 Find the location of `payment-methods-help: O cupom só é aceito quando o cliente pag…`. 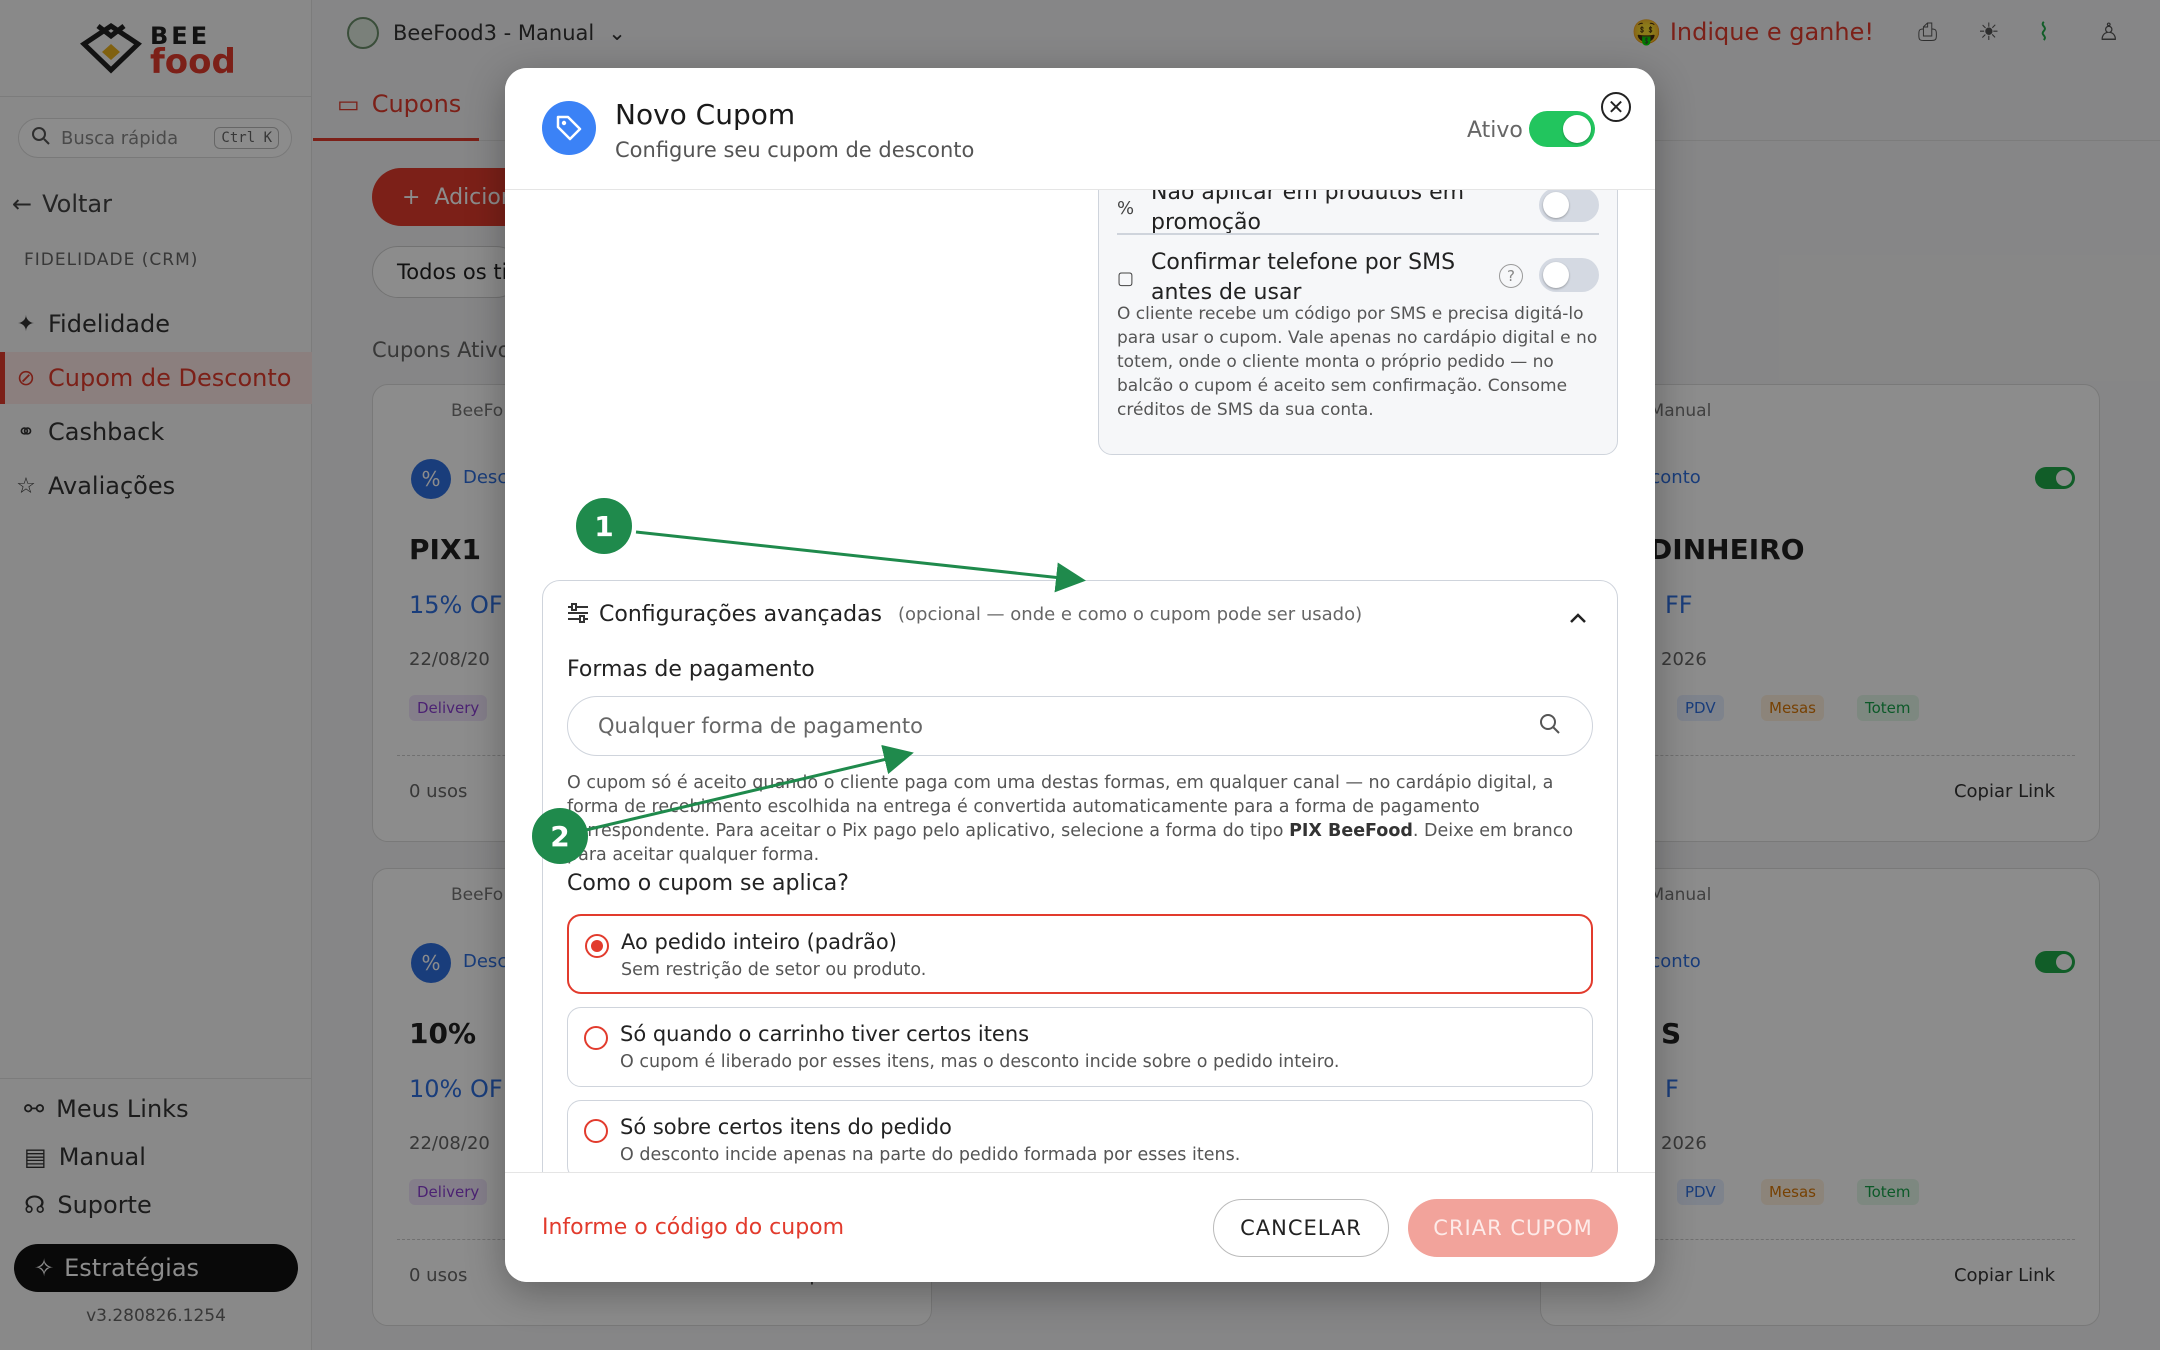

payment-methods-help: O cupom só é aceito quando o cliente pag… is located at coordinates (1082, 819).